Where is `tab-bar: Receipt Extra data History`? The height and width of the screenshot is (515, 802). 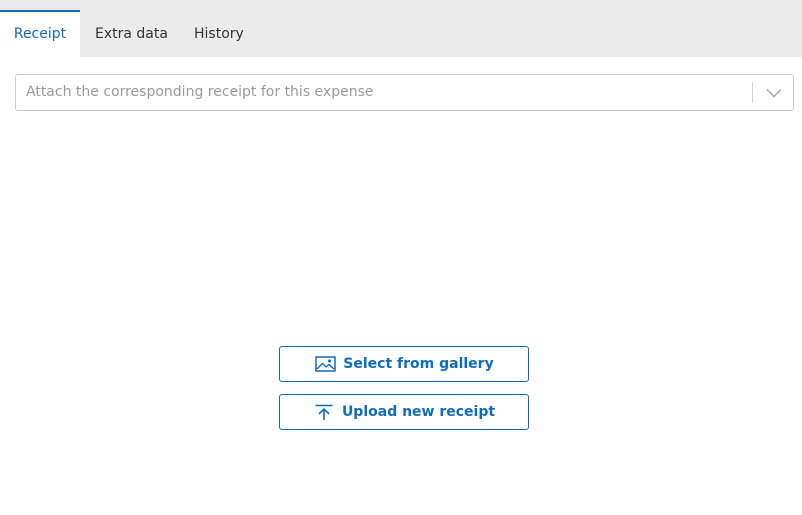 tab-bar: Receipt Extra data History is located at coordinates (401, 28).